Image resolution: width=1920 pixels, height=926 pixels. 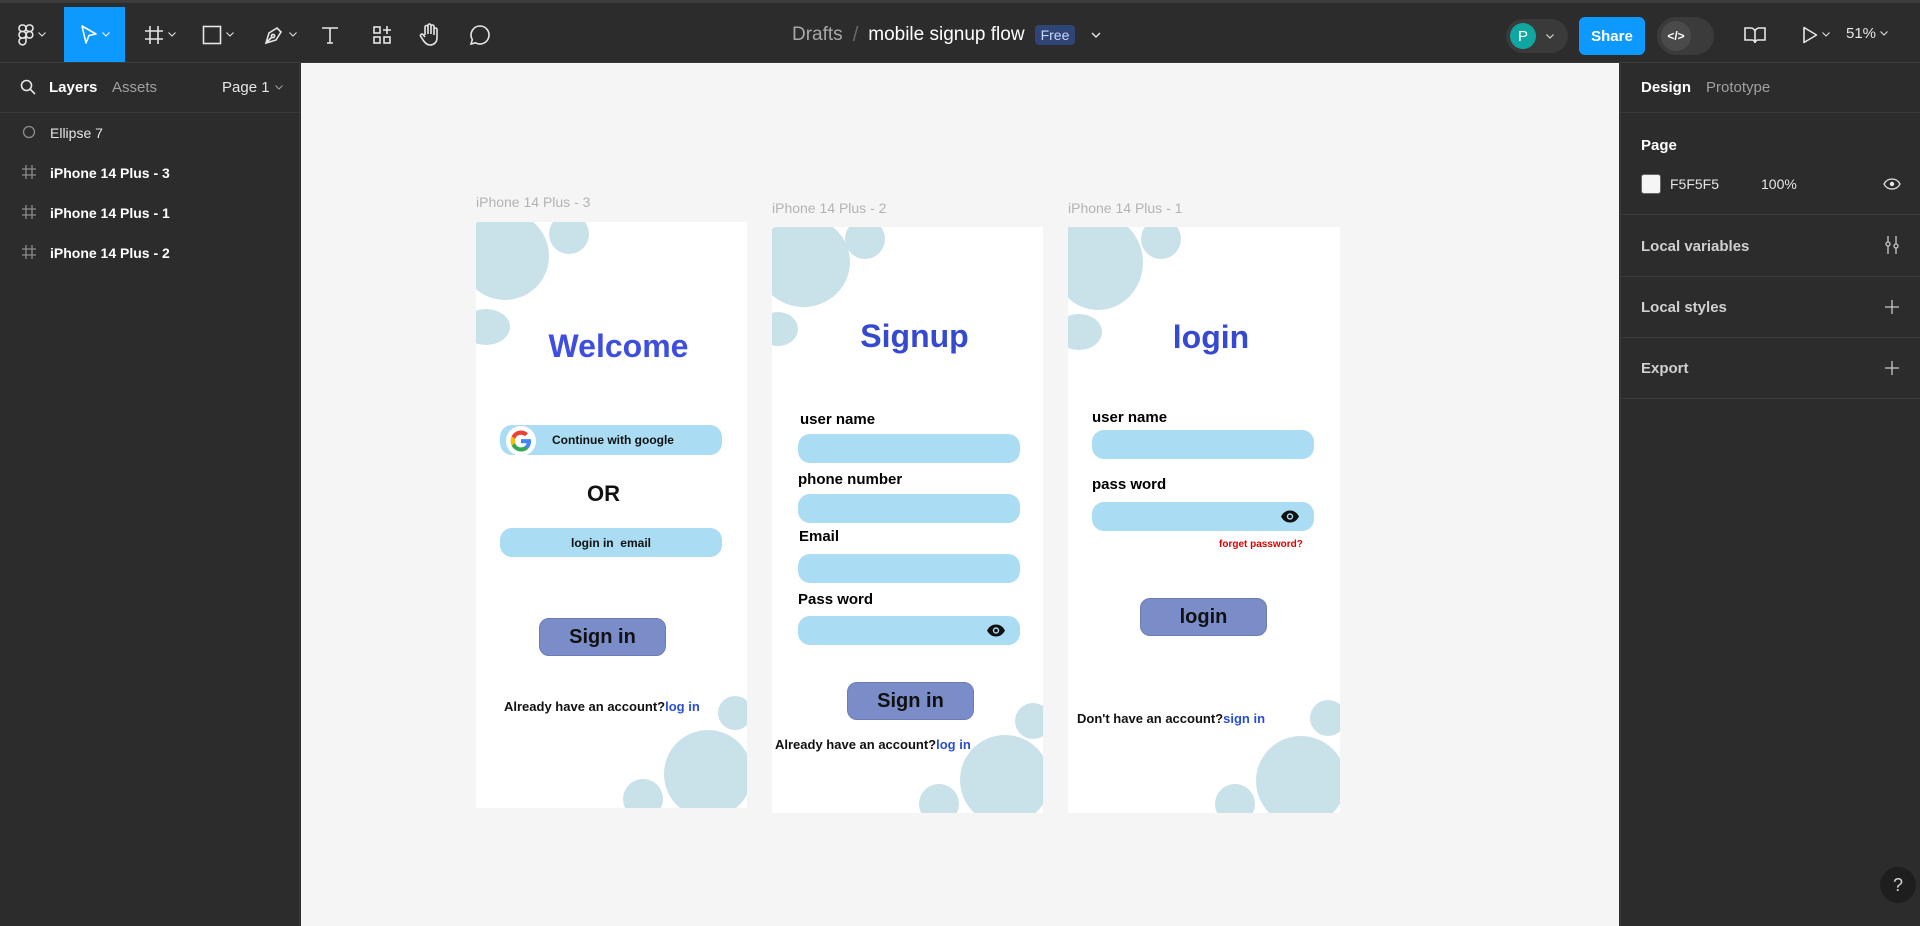 I want to click on email-button-label: login in email, so click(x=610, y=542).